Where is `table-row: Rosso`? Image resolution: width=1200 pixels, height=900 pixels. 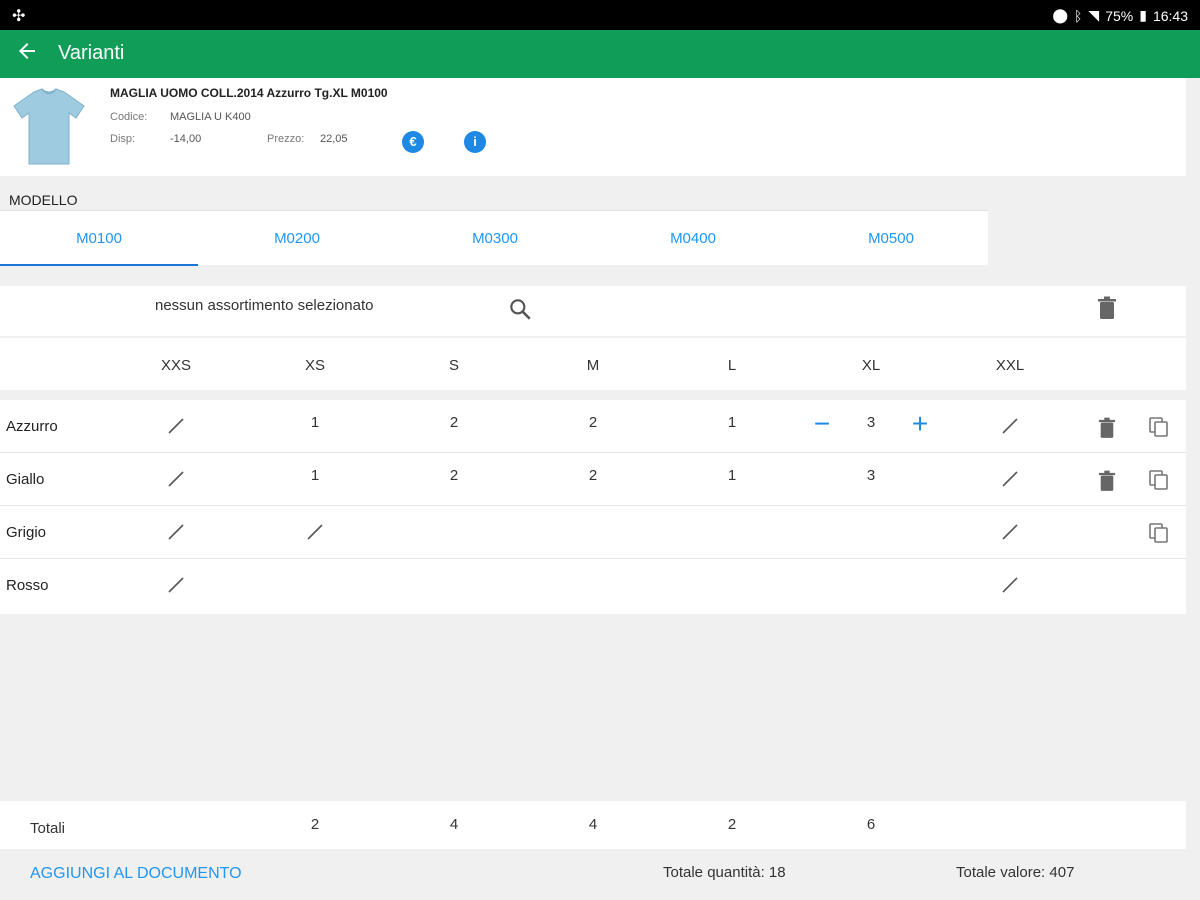
table-row: Rosso is located at coordinates (593, 585).